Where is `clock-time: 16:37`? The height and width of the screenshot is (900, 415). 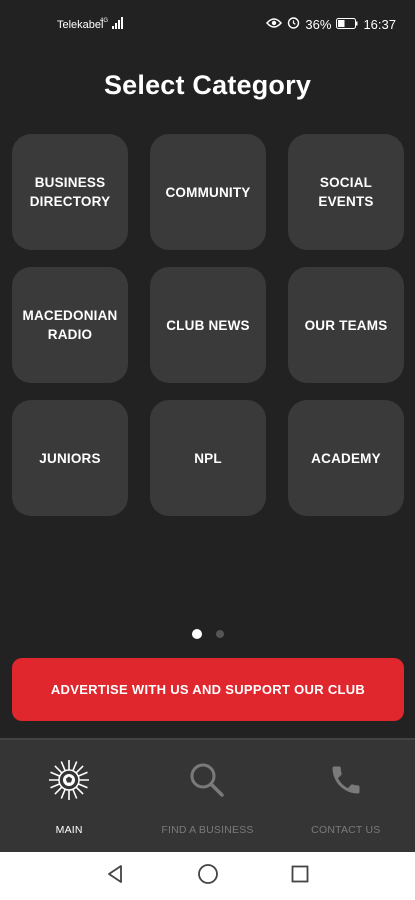 clock-time: 16:37 is located at coordinates (379, 24).